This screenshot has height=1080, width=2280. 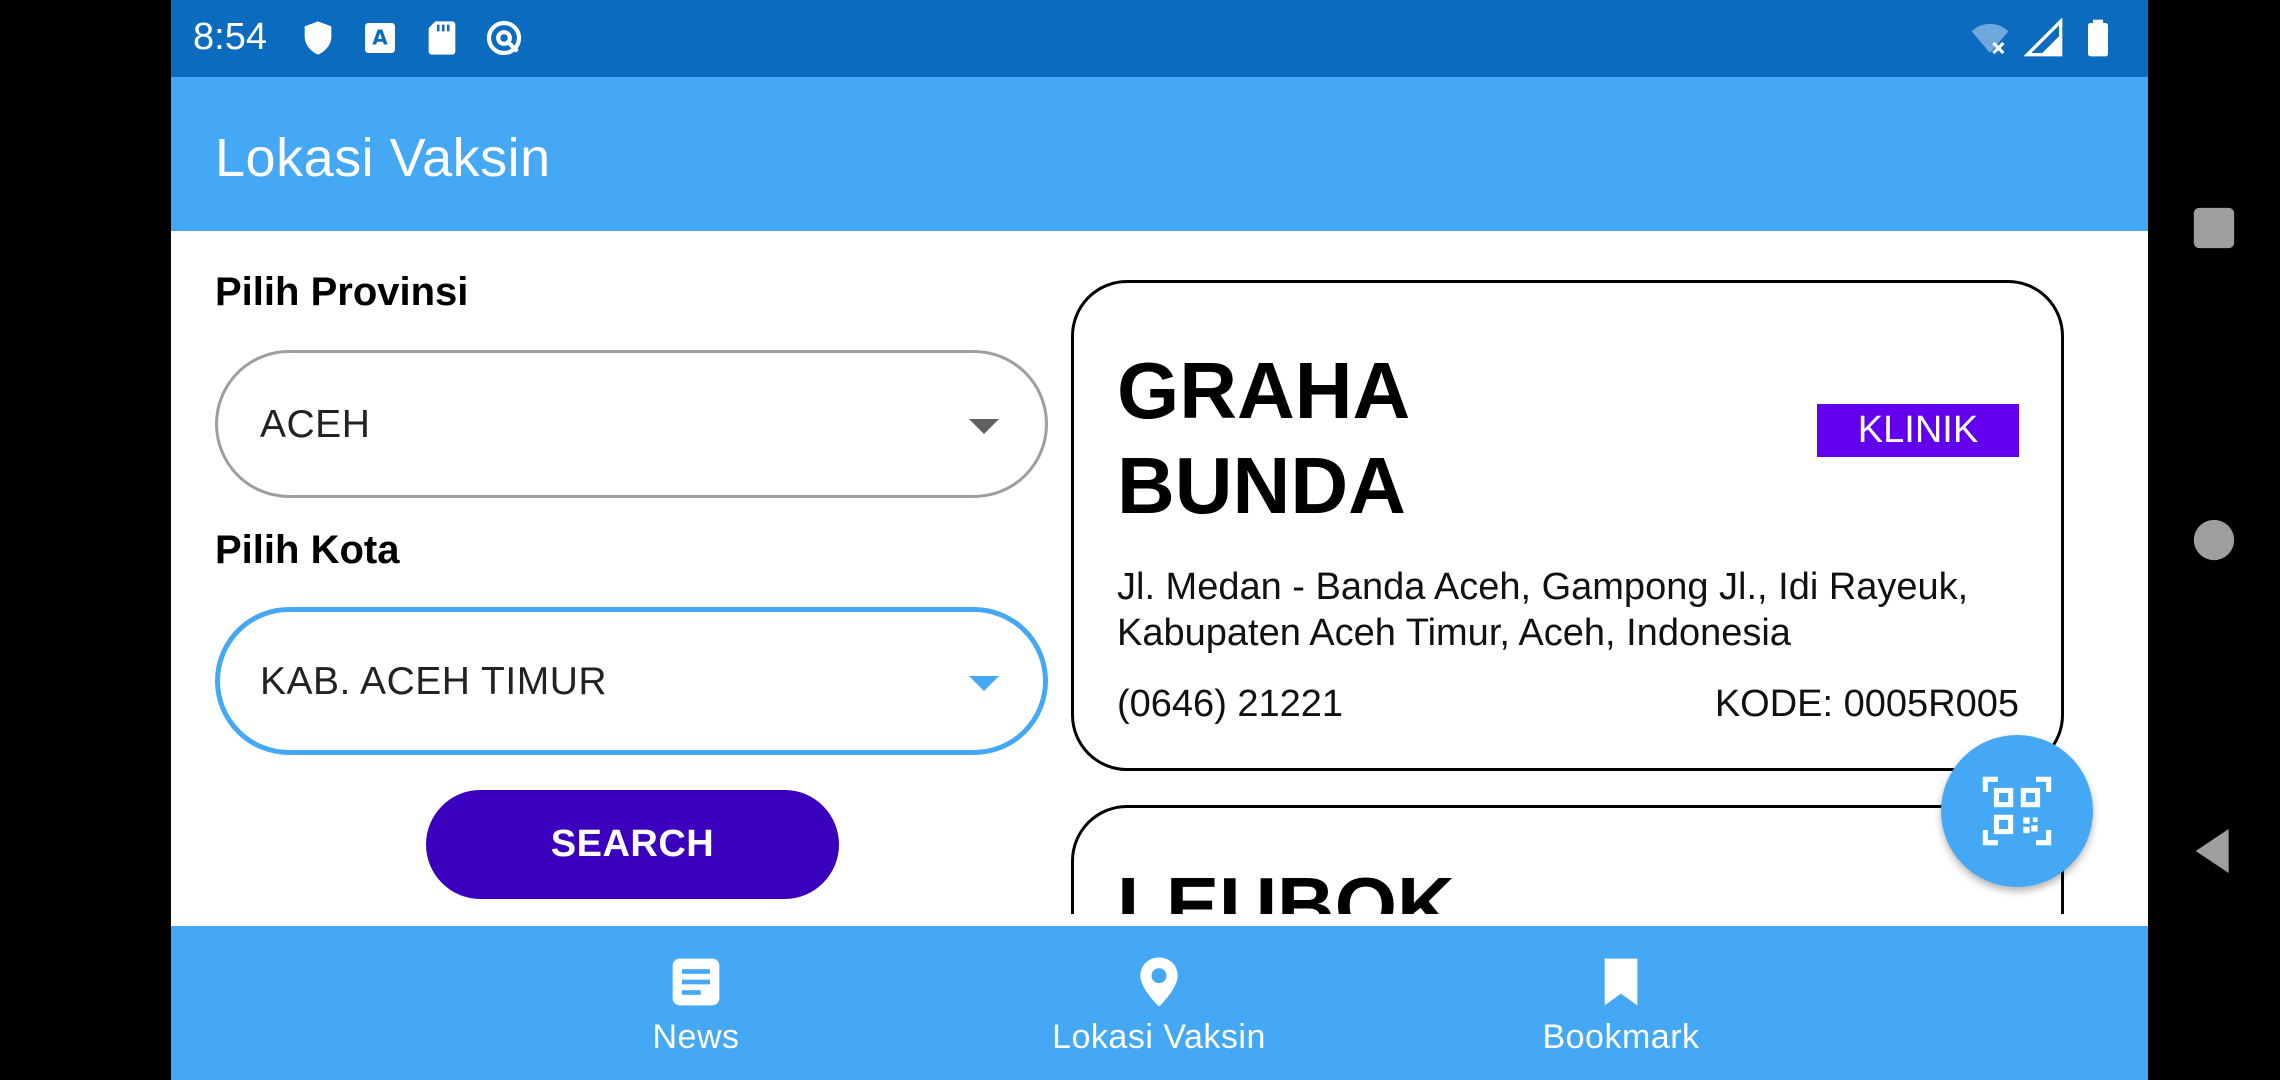 I want to click on home-circle-icon, so click(x=2214, y=540).